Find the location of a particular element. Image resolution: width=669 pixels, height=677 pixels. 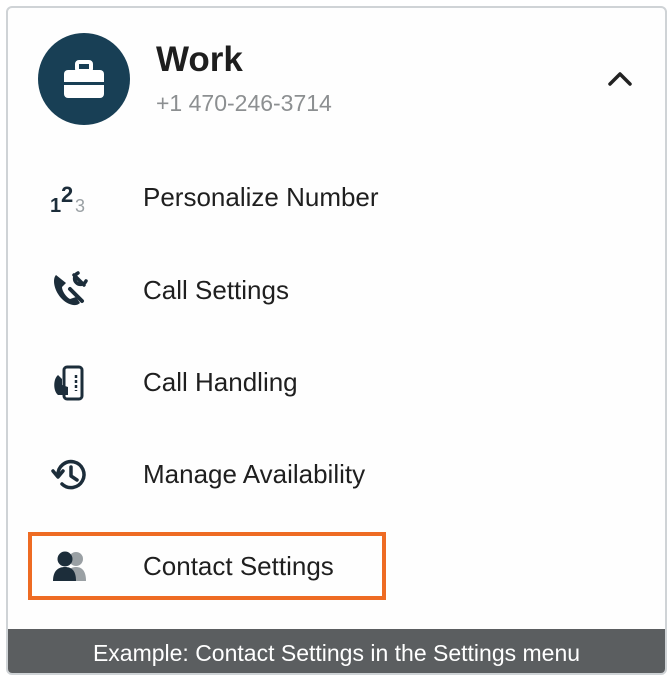

menu-item-personalize-number: 1 2 3 Personalize Number is located at coordinates (328, 197).